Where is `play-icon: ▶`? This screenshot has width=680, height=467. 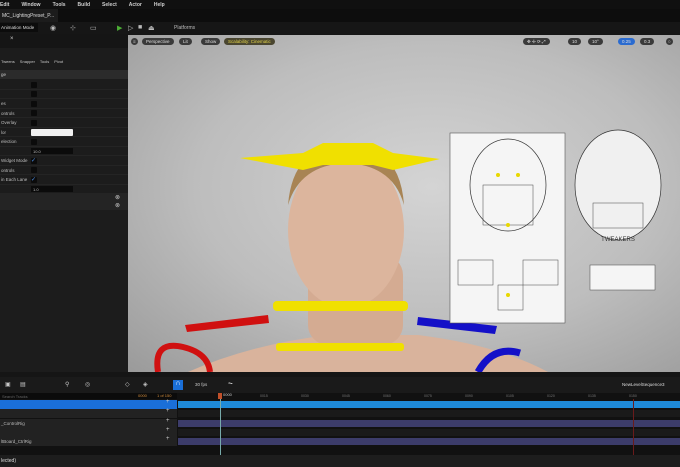 play-icon: ▶ is located at coordinates (119, 28).